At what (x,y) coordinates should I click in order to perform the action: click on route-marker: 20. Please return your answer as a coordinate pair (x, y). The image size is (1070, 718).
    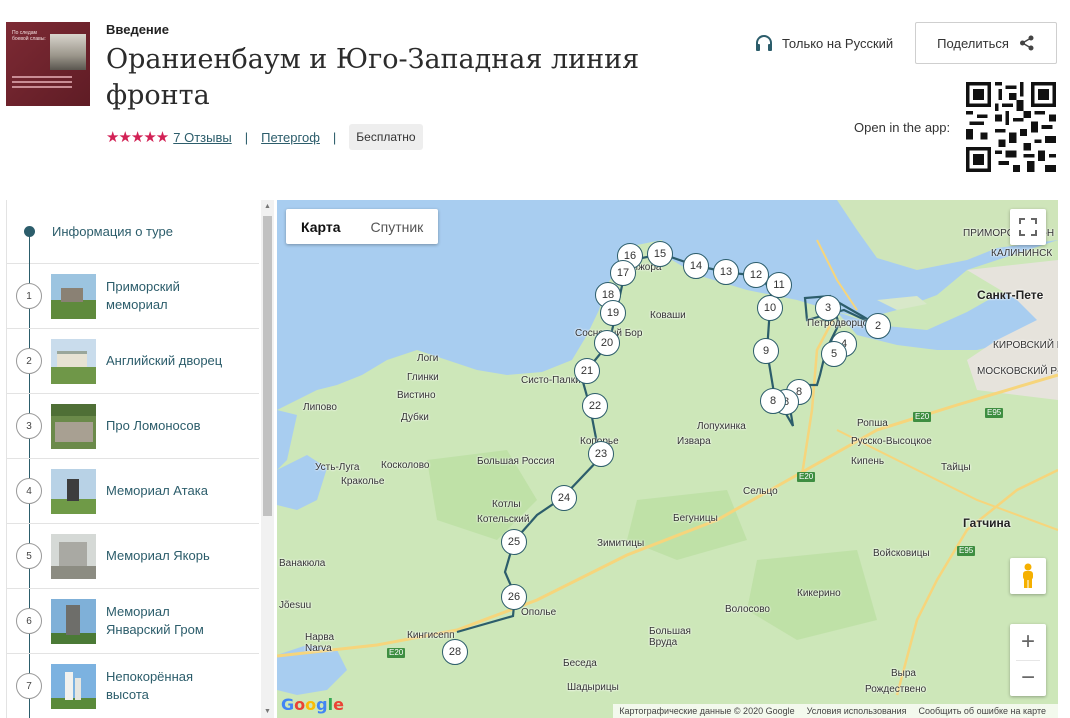
    Looking at the image, I should click on (607, 343).